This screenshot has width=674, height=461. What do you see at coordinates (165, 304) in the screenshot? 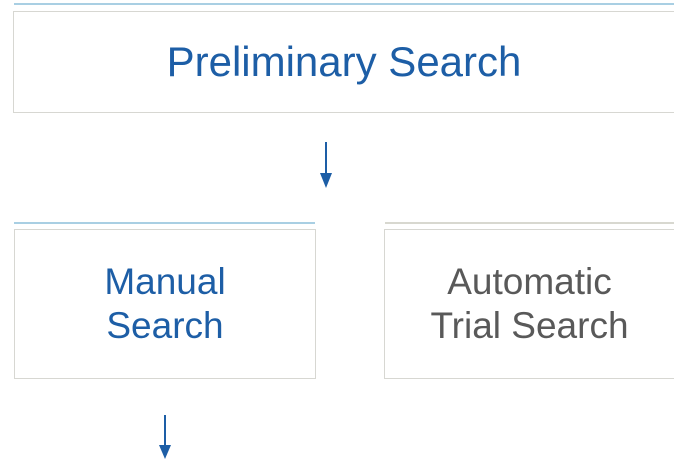
I see `manual-search-node: Manual Search` at bounding box center [165, 304].